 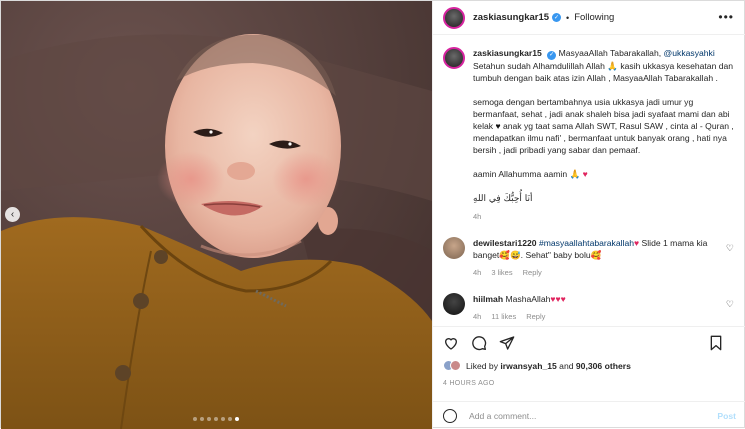 I want to click on chevron-left-icon: ‹, so click(x=12, y=214).